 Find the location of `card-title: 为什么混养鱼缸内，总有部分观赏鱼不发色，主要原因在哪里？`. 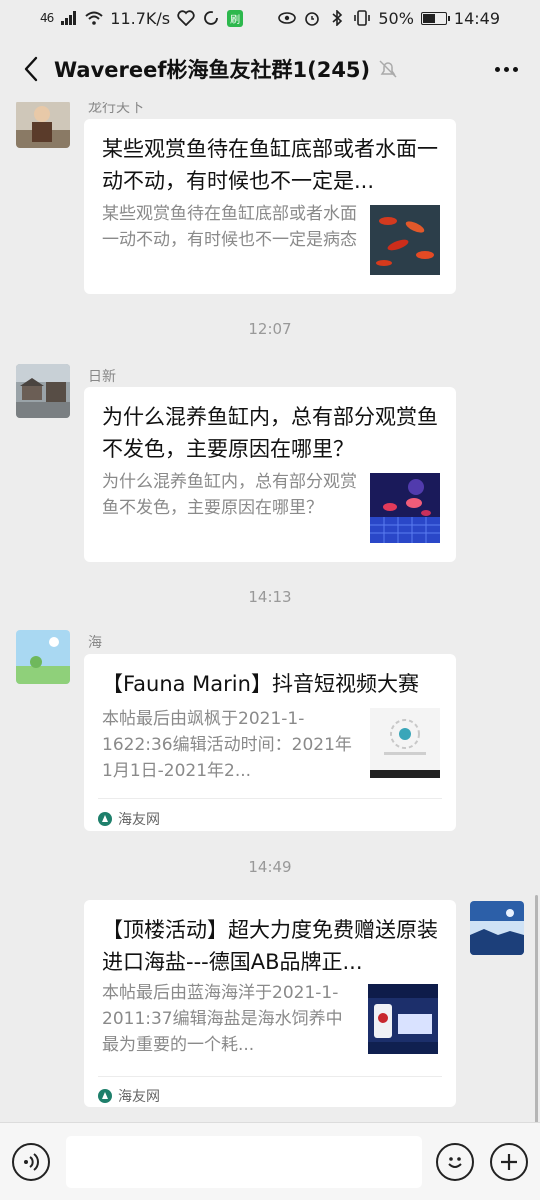

card-title: 为什么混养鱼缸内，总有部分观赏鱼不发色，主要原因在哪里？ is located at coordinates (270, 433).